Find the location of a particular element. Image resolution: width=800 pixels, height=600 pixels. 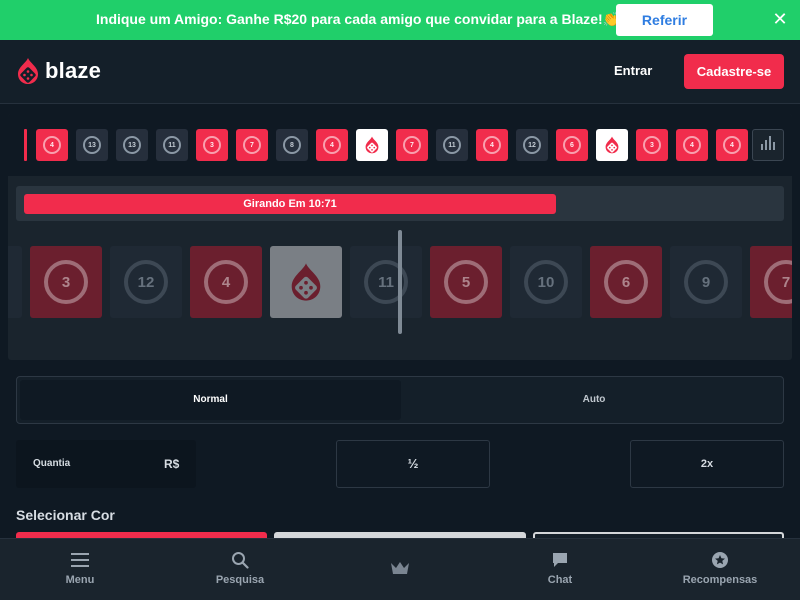

tile-number: 5 is located at coordinates (466, 282).